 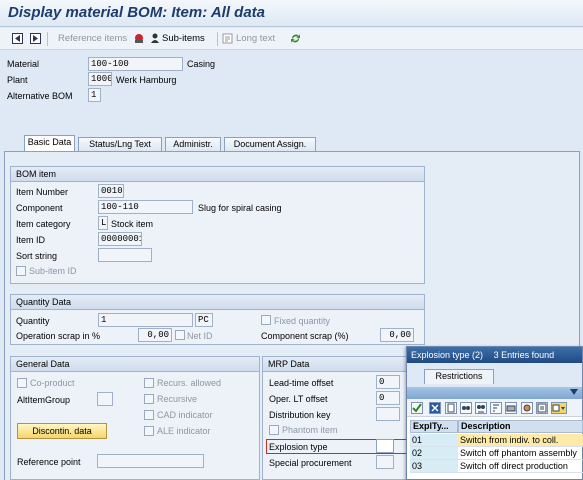 What do you see at coordinates (185, 415) in the screenshot?
I see `cad-indicator-label: CAD indicator` at bounding box center [185, 415].